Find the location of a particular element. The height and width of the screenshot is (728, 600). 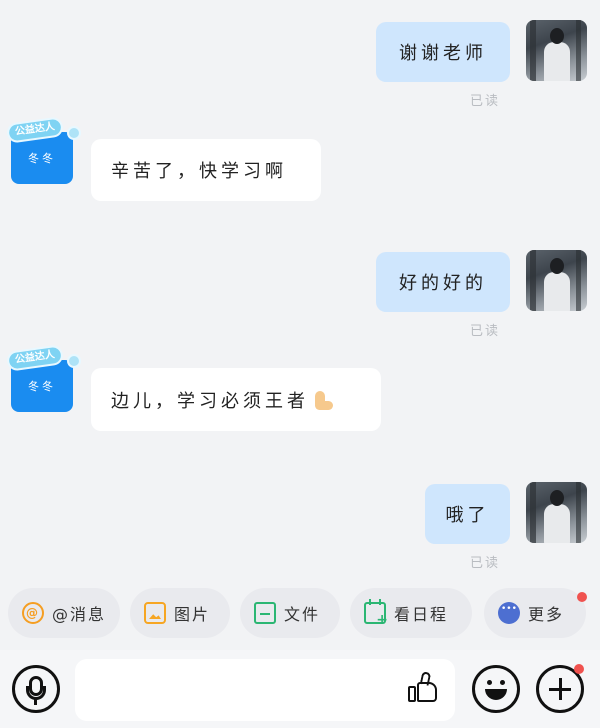

mention-label: @消息 is located at coordinates (79, 614).